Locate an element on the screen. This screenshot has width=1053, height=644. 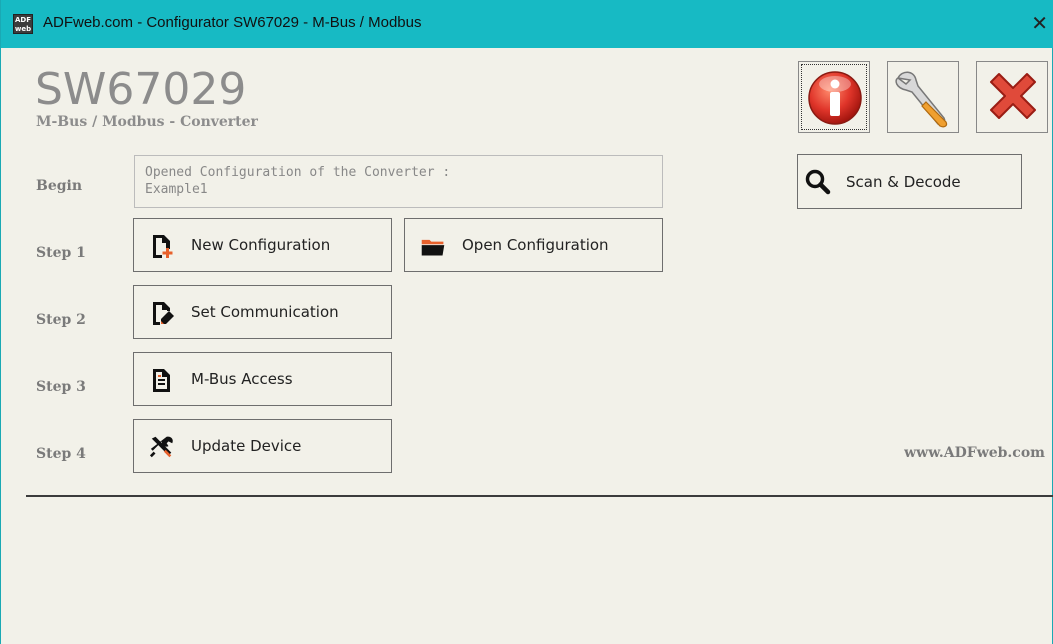
info-icon is located at coordinates (835, 98).